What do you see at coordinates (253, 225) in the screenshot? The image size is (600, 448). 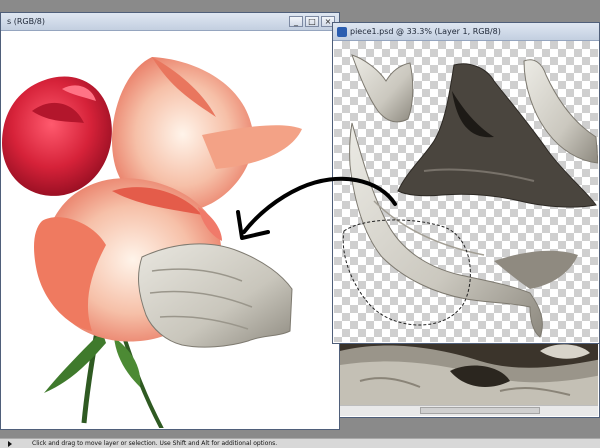 I see `arrow-head` at bounding box center [253, 225].